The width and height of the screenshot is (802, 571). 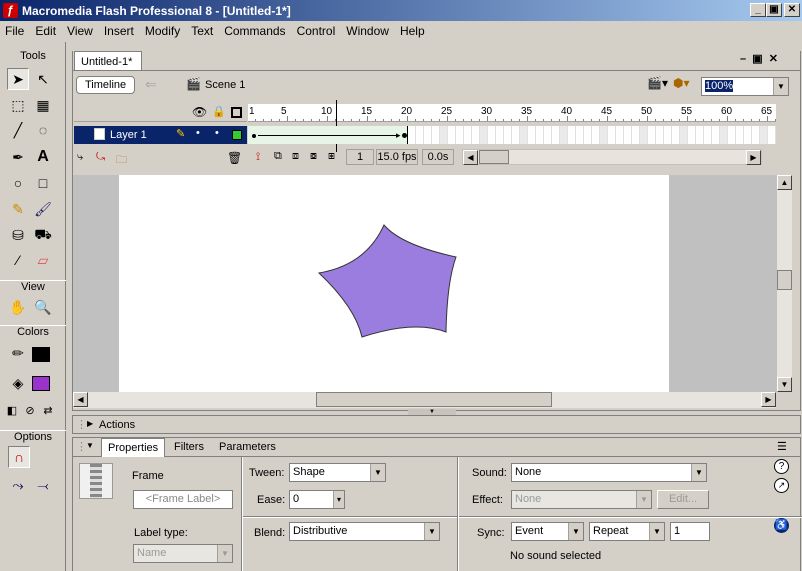 I want to click on stage-vscroll: ▲ ▼, so click(x=784, y=283).